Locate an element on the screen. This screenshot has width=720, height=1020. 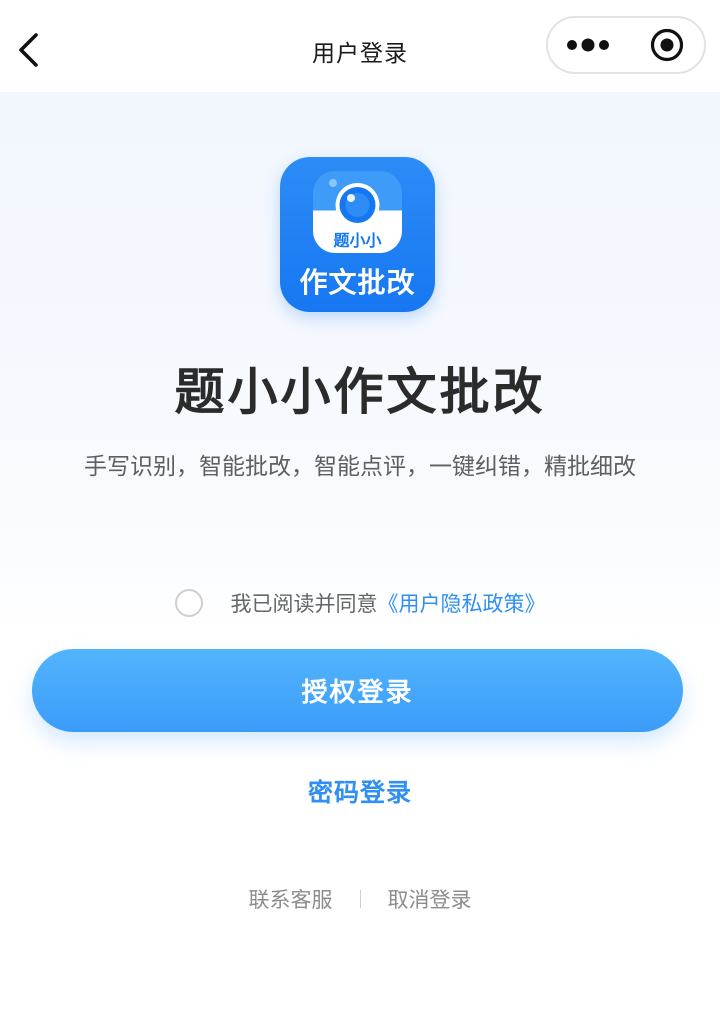
close-button is located at coordinates (667, 45).